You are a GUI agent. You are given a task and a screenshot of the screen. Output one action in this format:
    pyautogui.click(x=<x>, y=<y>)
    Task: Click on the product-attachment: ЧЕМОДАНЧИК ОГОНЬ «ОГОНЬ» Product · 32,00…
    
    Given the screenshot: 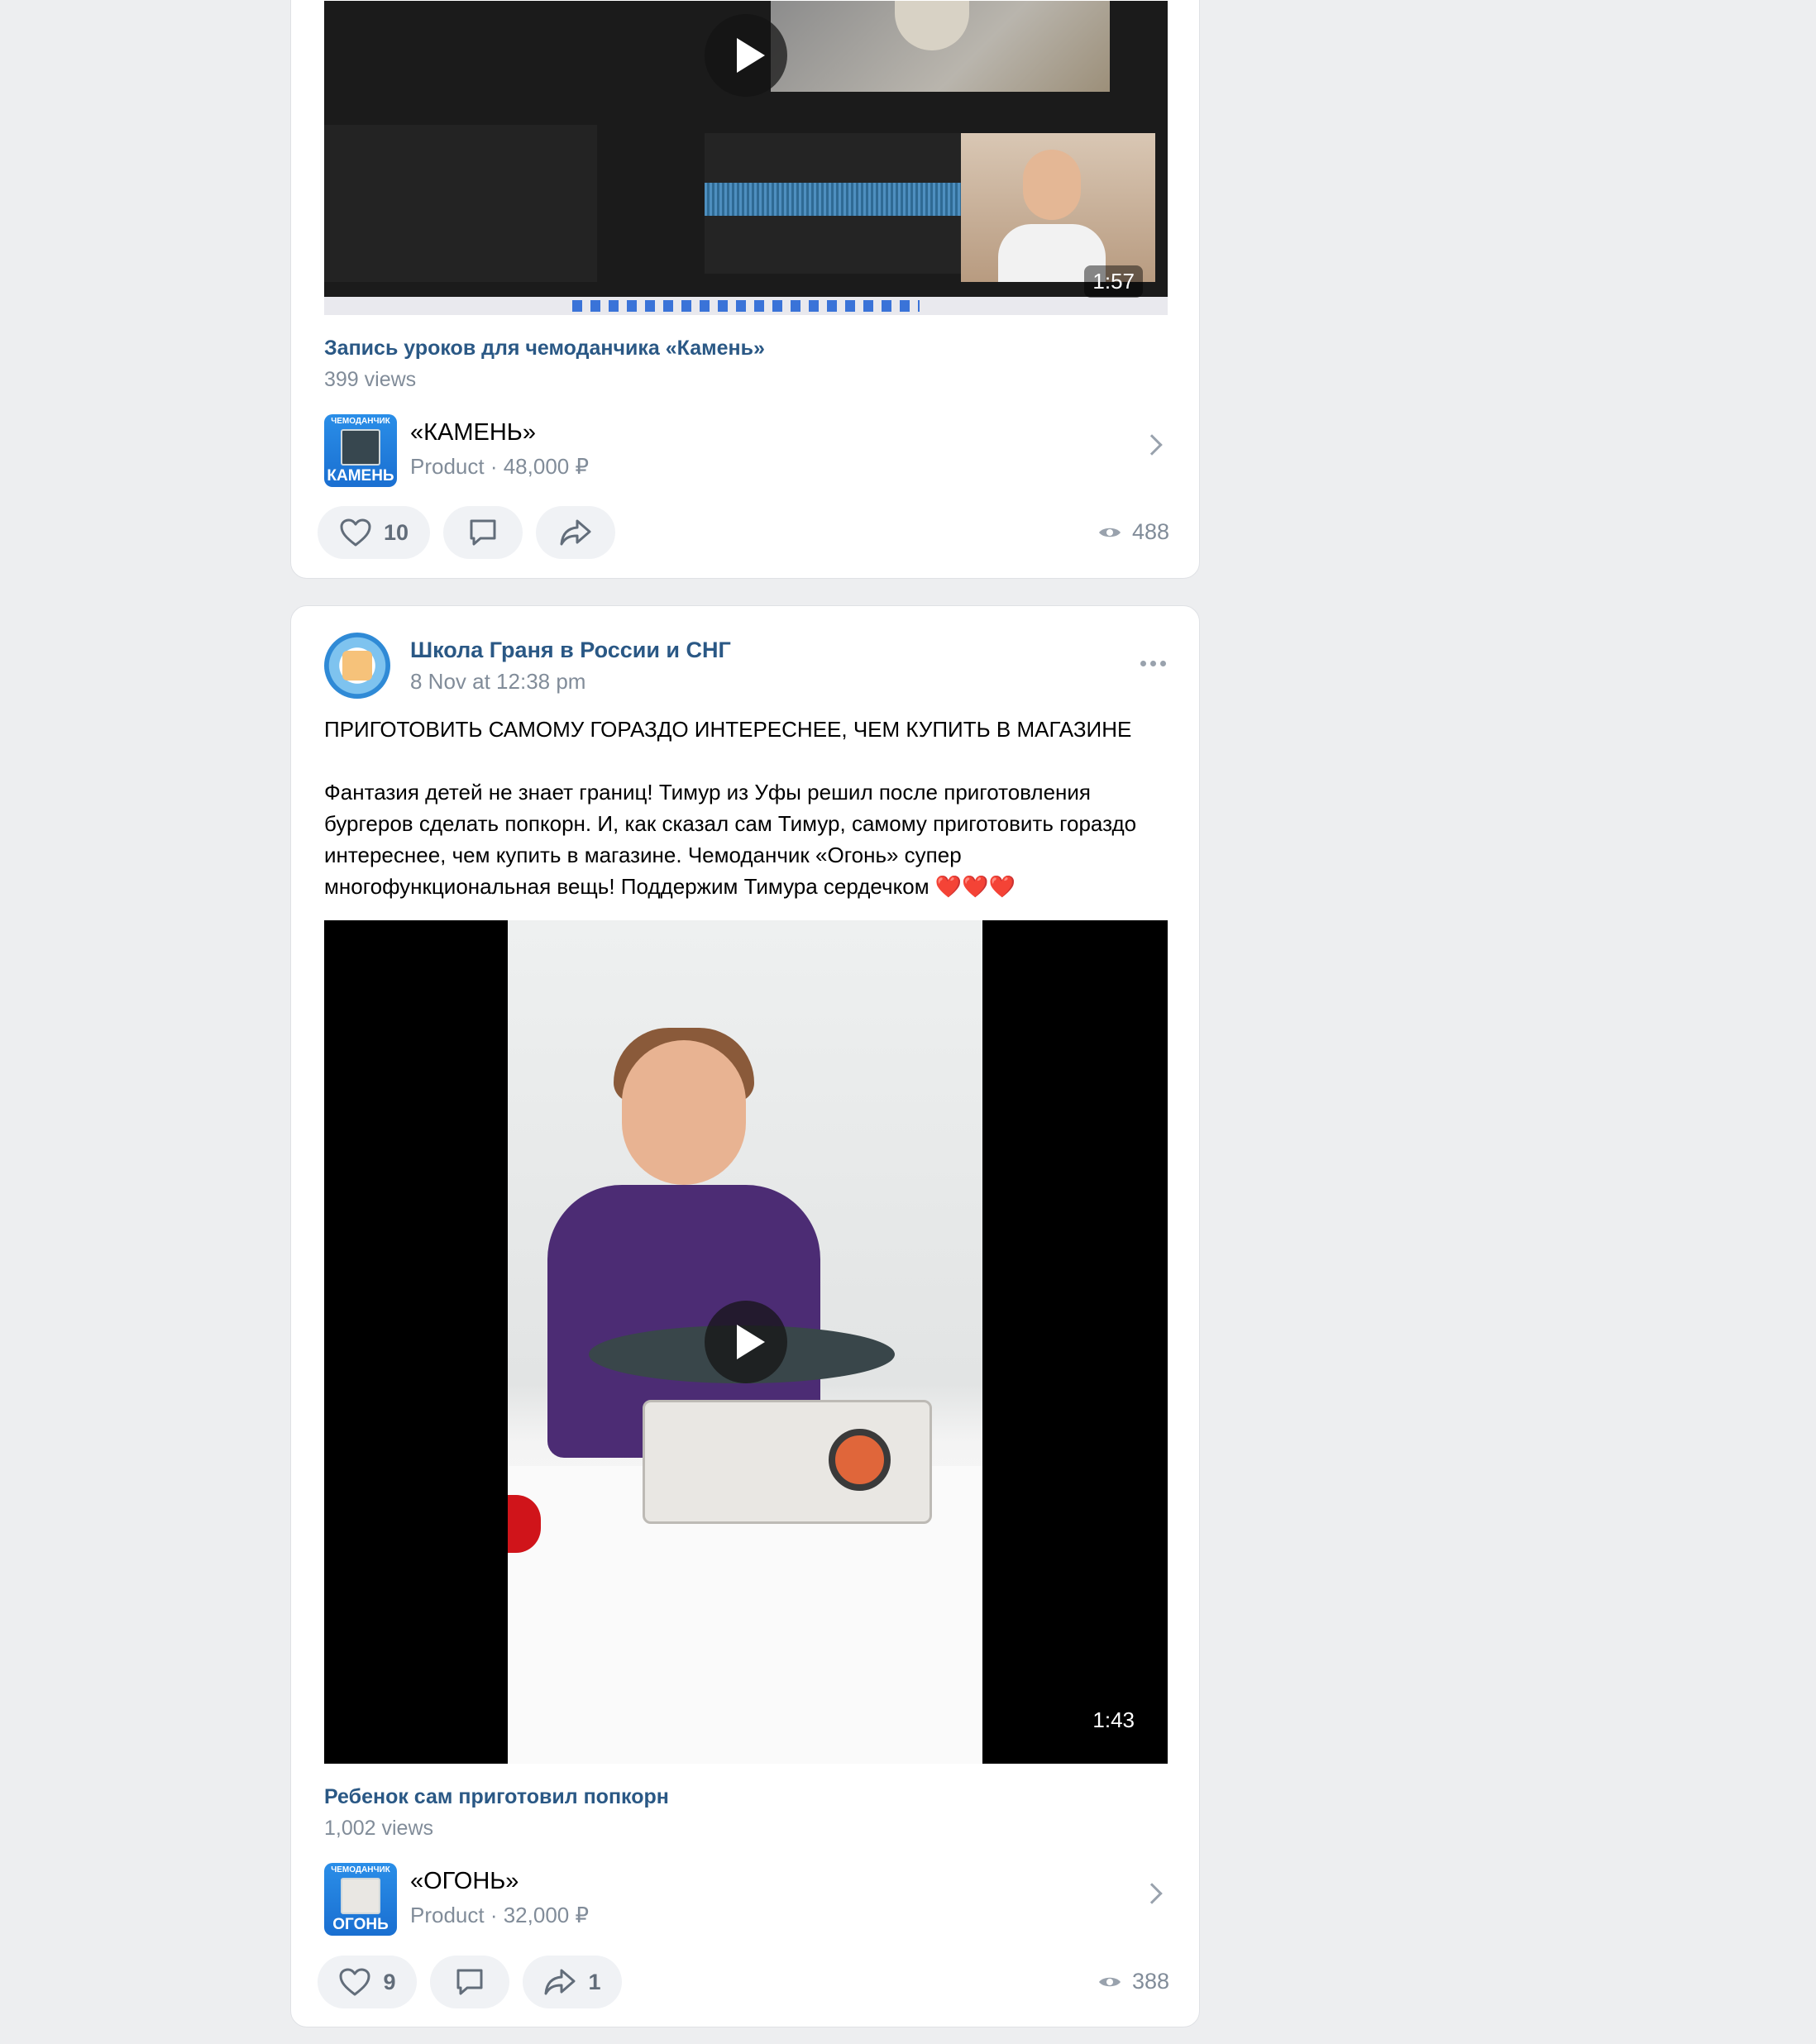 What is the action you would take?
    pyautogui.click(x=746, y=1900)
    